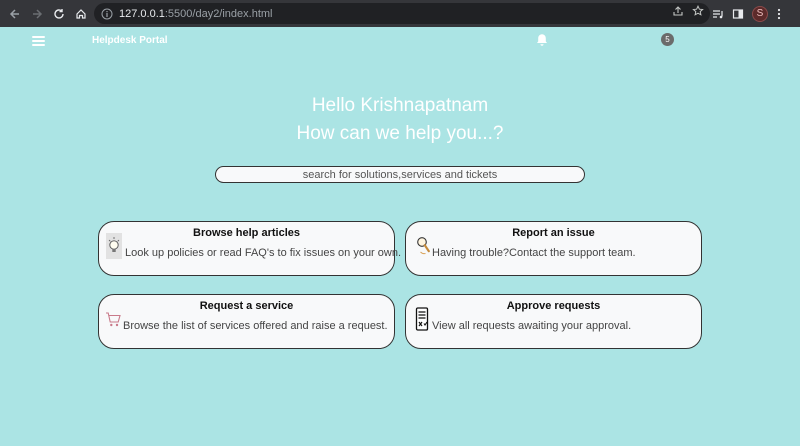  What do you see at coordinates (400, 41) in the screenshot?
I see `top-navbar: Helpdesk Portal 5` at bounding box center [400, 41].